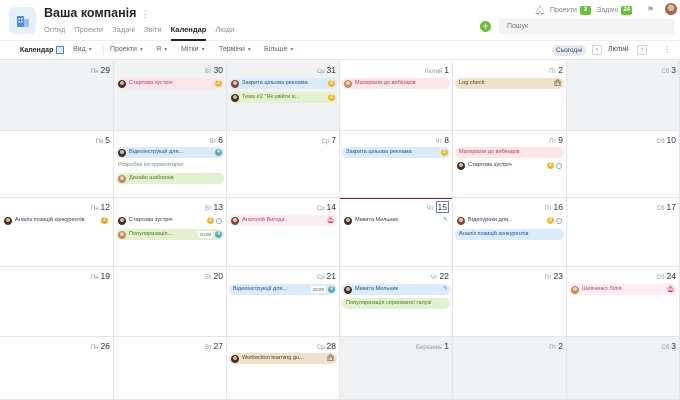 The height and width of the screenshot is (400, 680). What do you see at coordinates (105, 207) in the screenshot?
I see `day-number: 12` at bounding box center [105, 207].